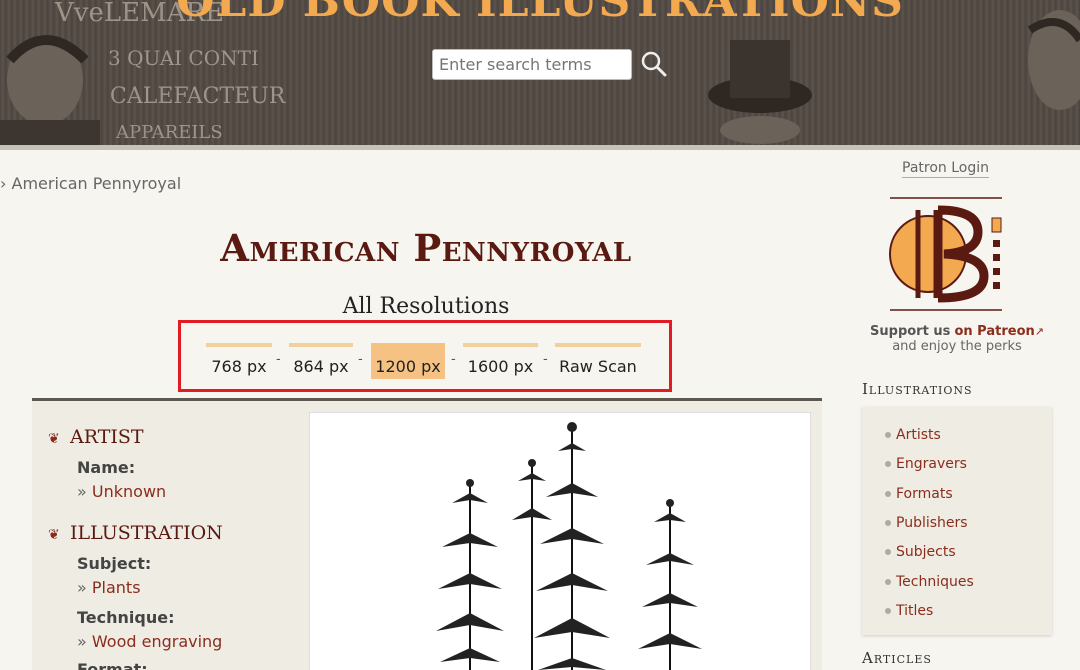  What do you see at coordinates (926, 552) in the screenshot?
I see `sidebar-item-subjects: Subjects` at bounding box center [926, 552].